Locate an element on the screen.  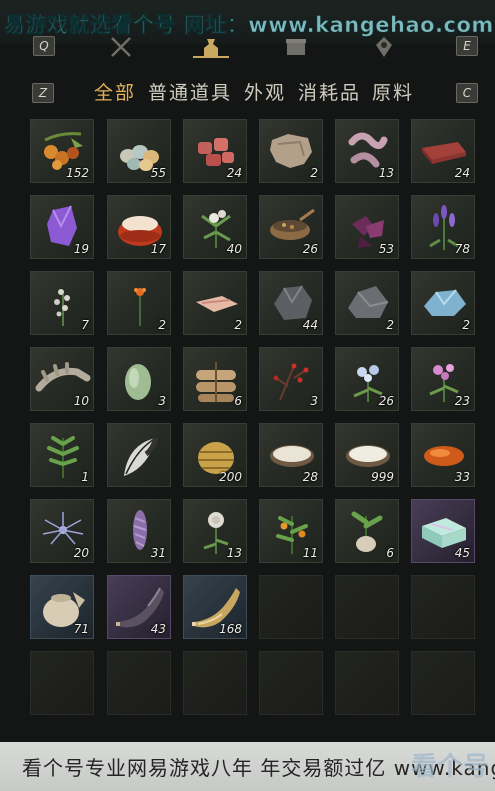
inventory-slot is located at coordinates (139, 455).